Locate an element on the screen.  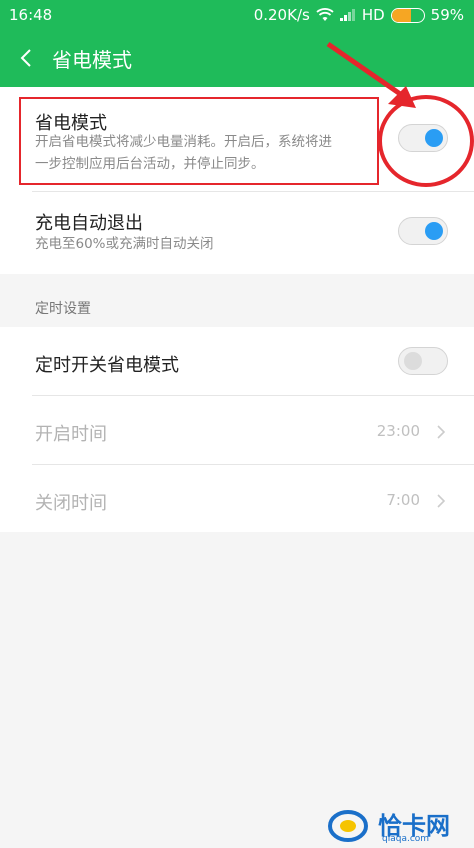
network-type: HD is located at coordinates (373, 15).